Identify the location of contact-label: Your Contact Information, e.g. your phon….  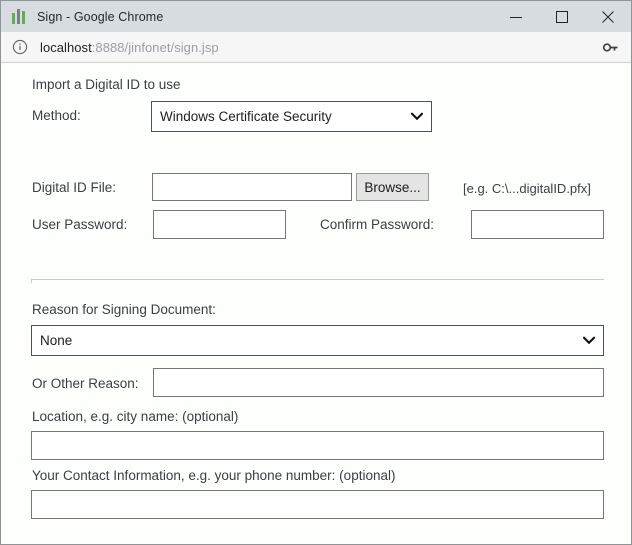
(214, 475).